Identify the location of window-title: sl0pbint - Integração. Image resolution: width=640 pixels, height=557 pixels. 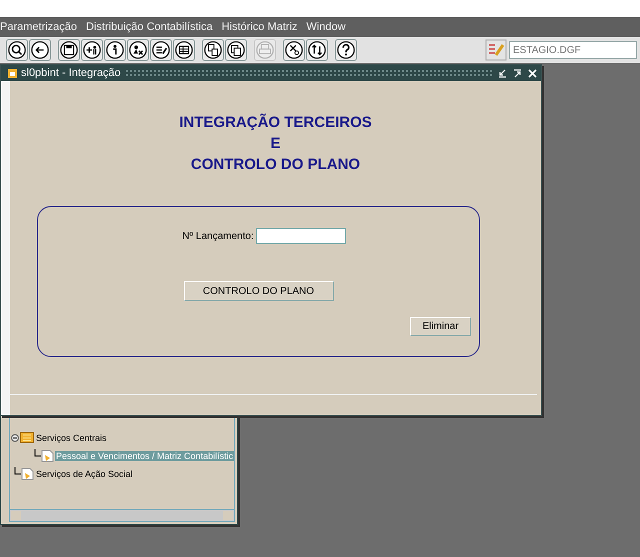
(71, 73).